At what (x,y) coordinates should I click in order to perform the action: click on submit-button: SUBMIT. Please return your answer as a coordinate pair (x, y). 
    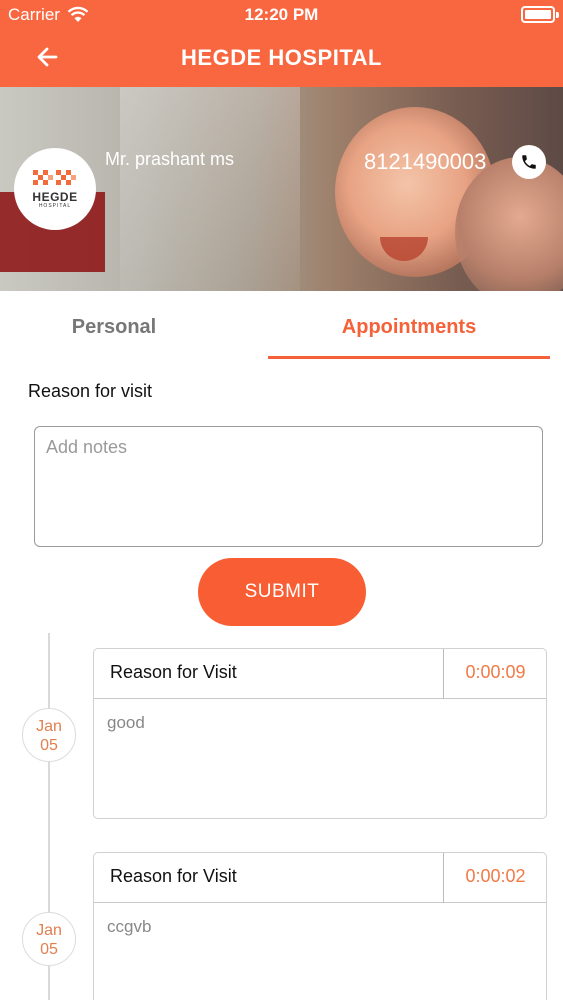
    Looking at the image, I should click on (282, 592).